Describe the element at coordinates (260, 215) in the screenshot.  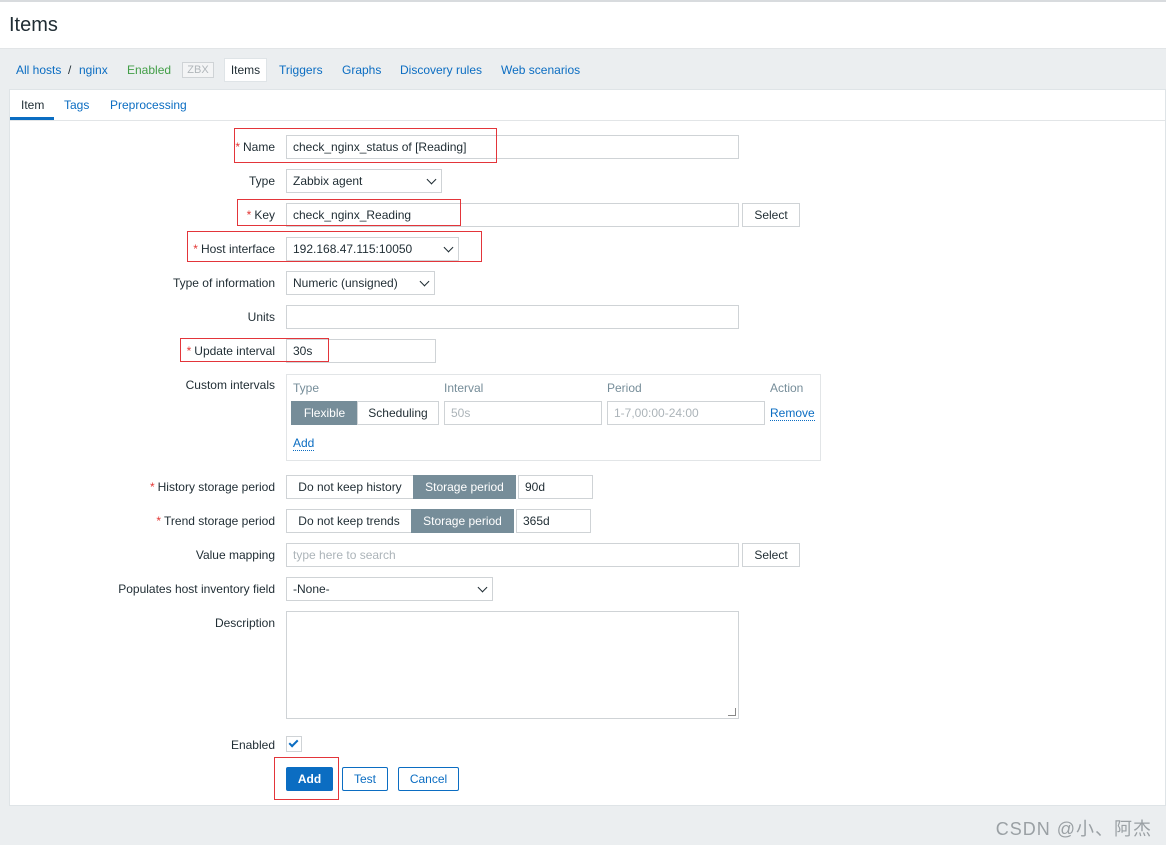
I see `key-label: * Key` at that location.